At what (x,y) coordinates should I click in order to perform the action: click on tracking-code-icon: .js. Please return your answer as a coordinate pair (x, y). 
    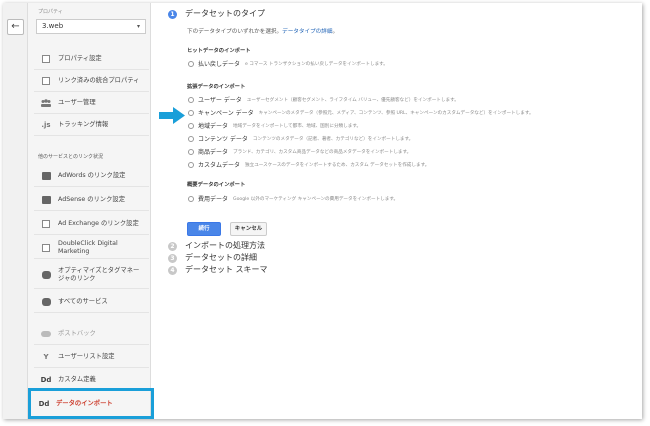
    Looking at the image, I should click on (46, 124).